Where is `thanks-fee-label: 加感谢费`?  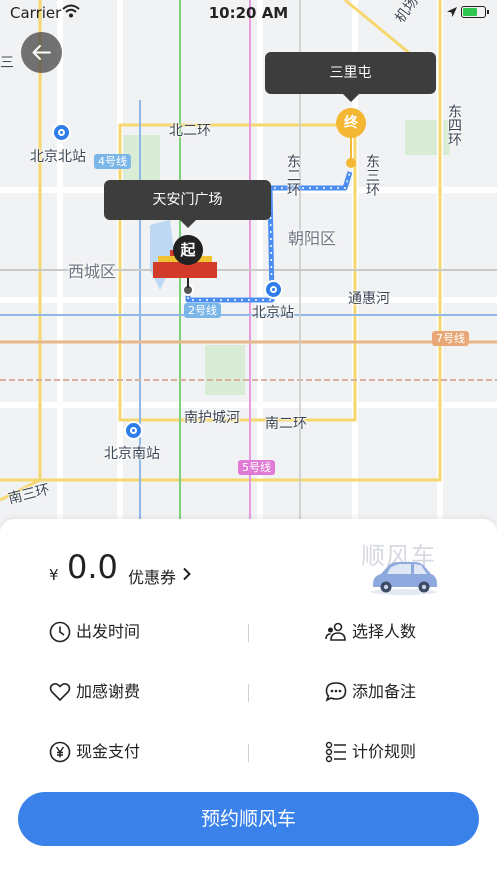 thanks-fee-label: 加感谢费 is located at coordinates (108, 691).